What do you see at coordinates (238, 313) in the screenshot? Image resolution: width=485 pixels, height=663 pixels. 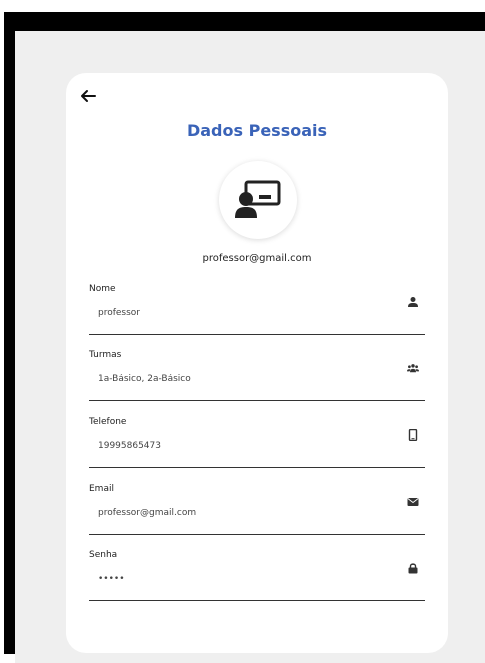 I see `name-input` at bounding box center [238, 313].